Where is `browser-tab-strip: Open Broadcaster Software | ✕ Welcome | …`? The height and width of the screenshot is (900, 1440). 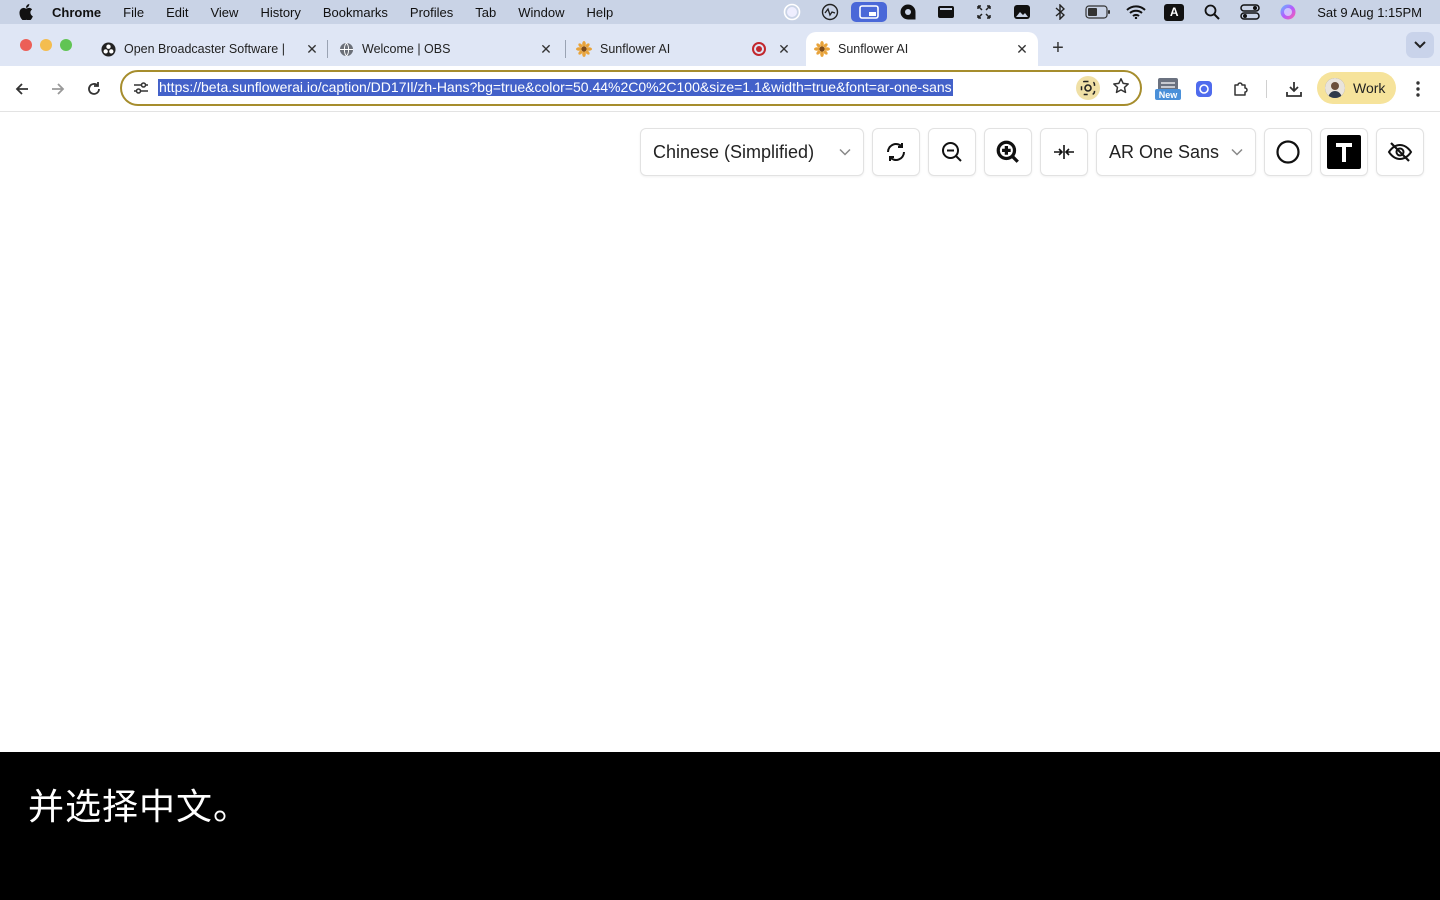 browser-tab-strip: Open Broadcaster Software | ✕ Welcome | … is located at coordinates (720, 45).